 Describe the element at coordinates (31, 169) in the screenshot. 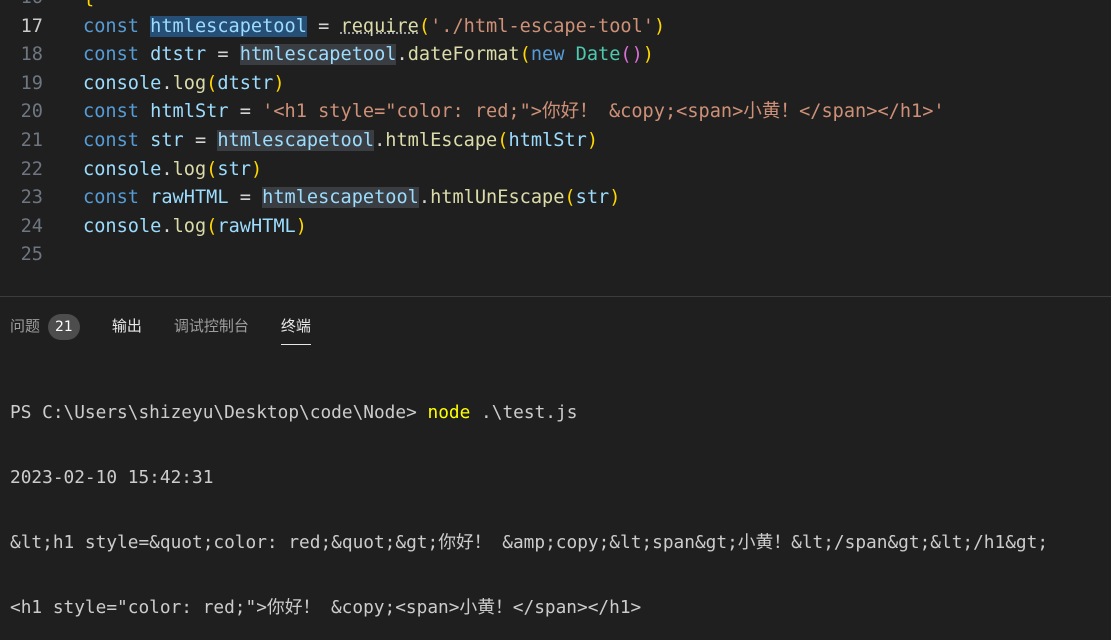

I see `line-number: 22` at that location.